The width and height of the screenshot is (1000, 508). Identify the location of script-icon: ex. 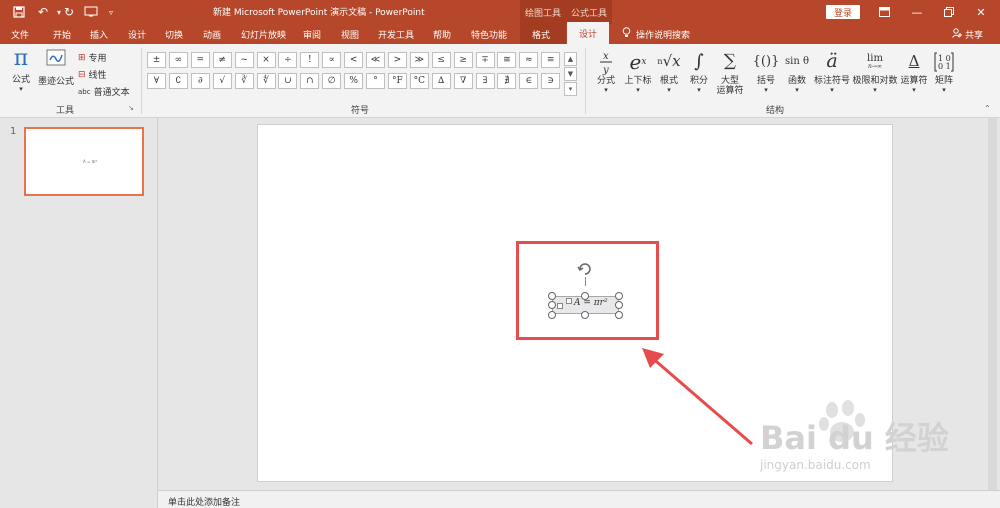
(638, 61).